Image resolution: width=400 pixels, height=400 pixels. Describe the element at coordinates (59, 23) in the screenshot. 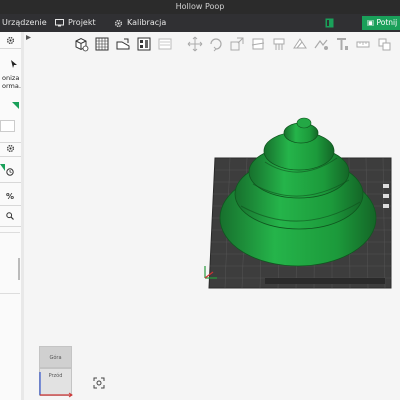

I see `monitor-icon` at that location.